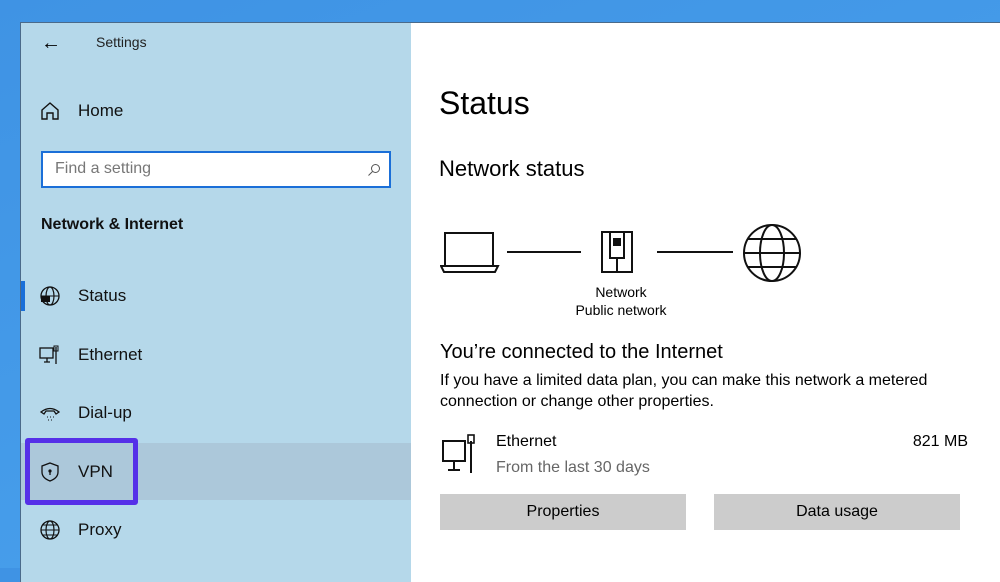  What do you see at coordinates (563, 512) in the screenshot?
I see `properties-button: Properties` at bounding box center [563, 512].